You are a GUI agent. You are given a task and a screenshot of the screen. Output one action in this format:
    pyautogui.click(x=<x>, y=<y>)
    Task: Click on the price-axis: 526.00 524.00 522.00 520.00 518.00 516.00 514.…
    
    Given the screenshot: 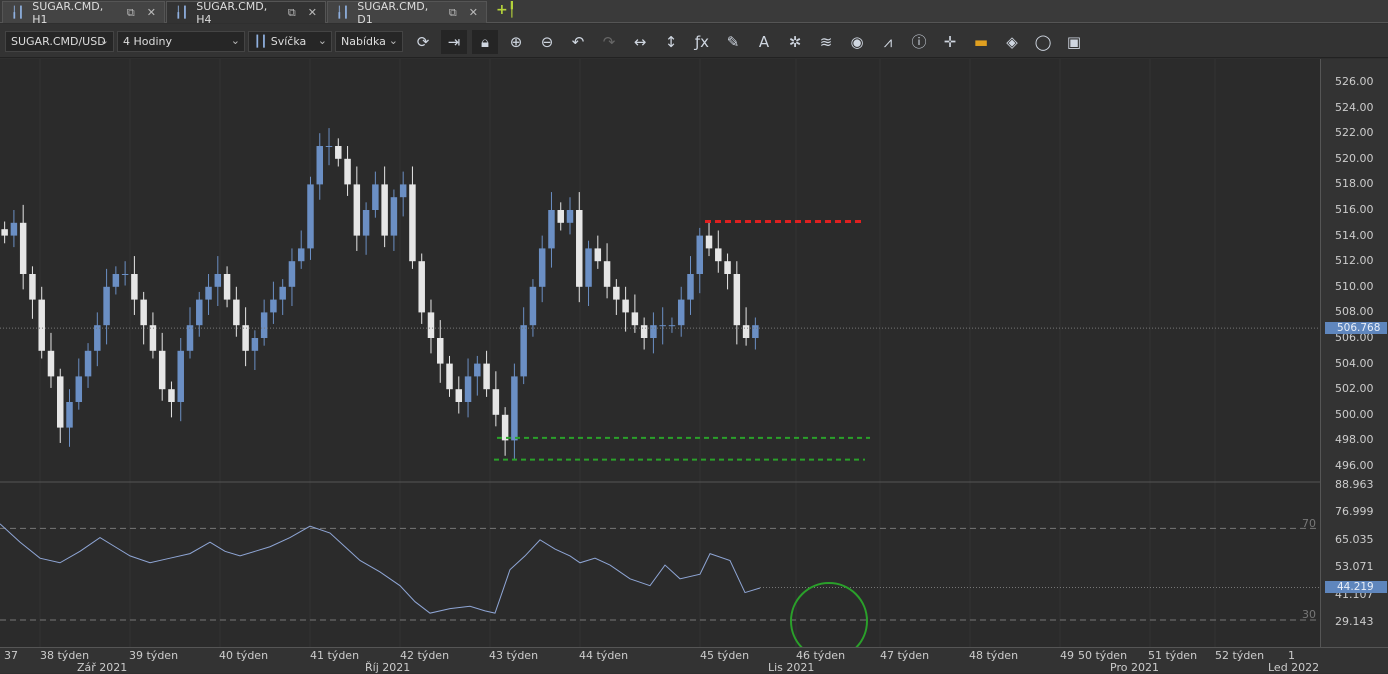 What is the action you would take?
    pyautogui.click(x=1354, y=353)
    